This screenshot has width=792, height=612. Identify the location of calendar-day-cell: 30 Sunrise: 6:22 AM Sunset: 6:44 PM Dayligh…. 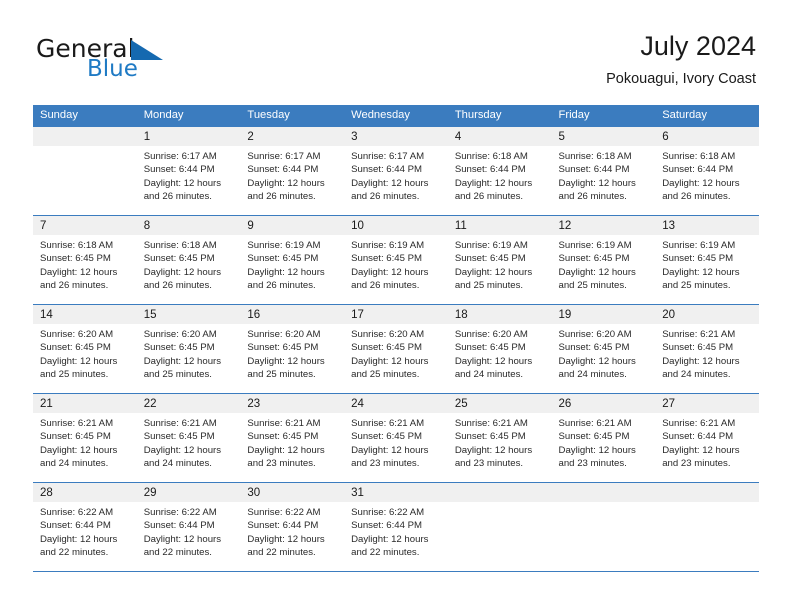
(292, 527).